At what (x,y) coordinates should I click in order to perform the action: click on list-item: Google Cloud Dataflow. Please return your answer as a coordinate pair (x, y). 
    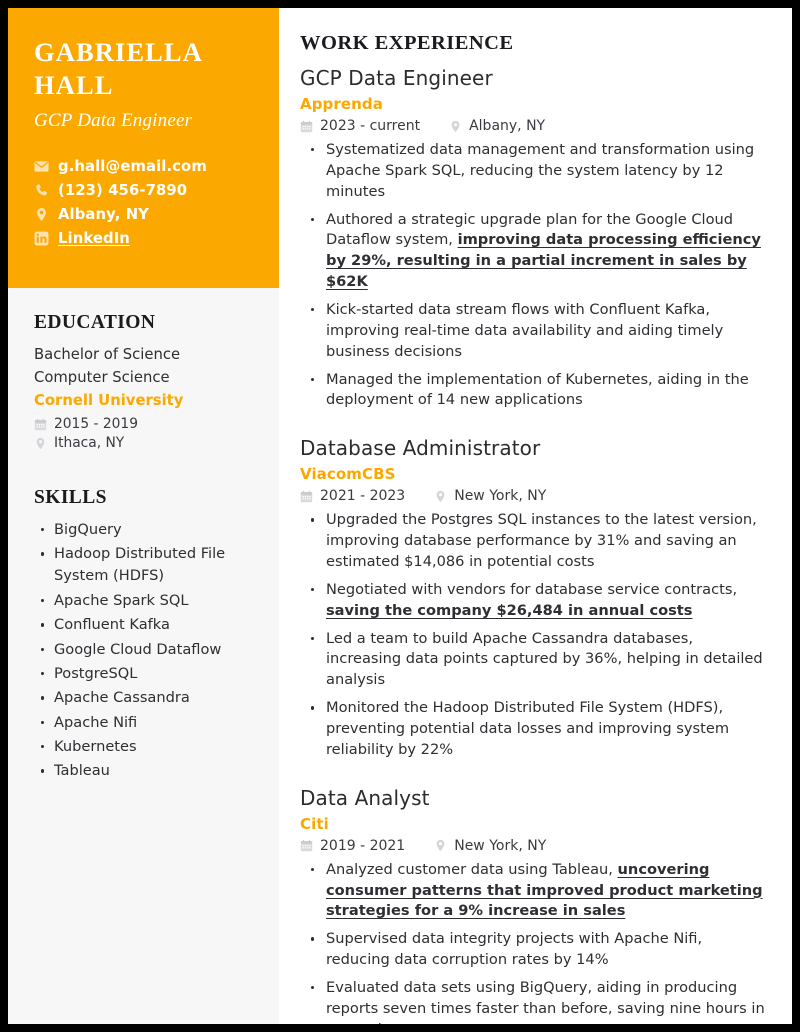
    Looking at the image, I should click on (143, 650).